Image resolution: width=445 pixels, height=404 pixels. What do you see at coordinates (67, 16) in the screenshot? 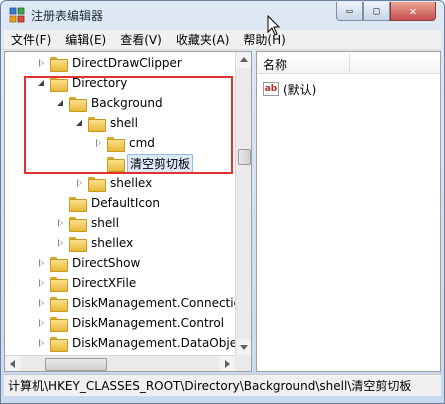
I see `window-title: 注册表编辑器` at bounding box center [67, 16].